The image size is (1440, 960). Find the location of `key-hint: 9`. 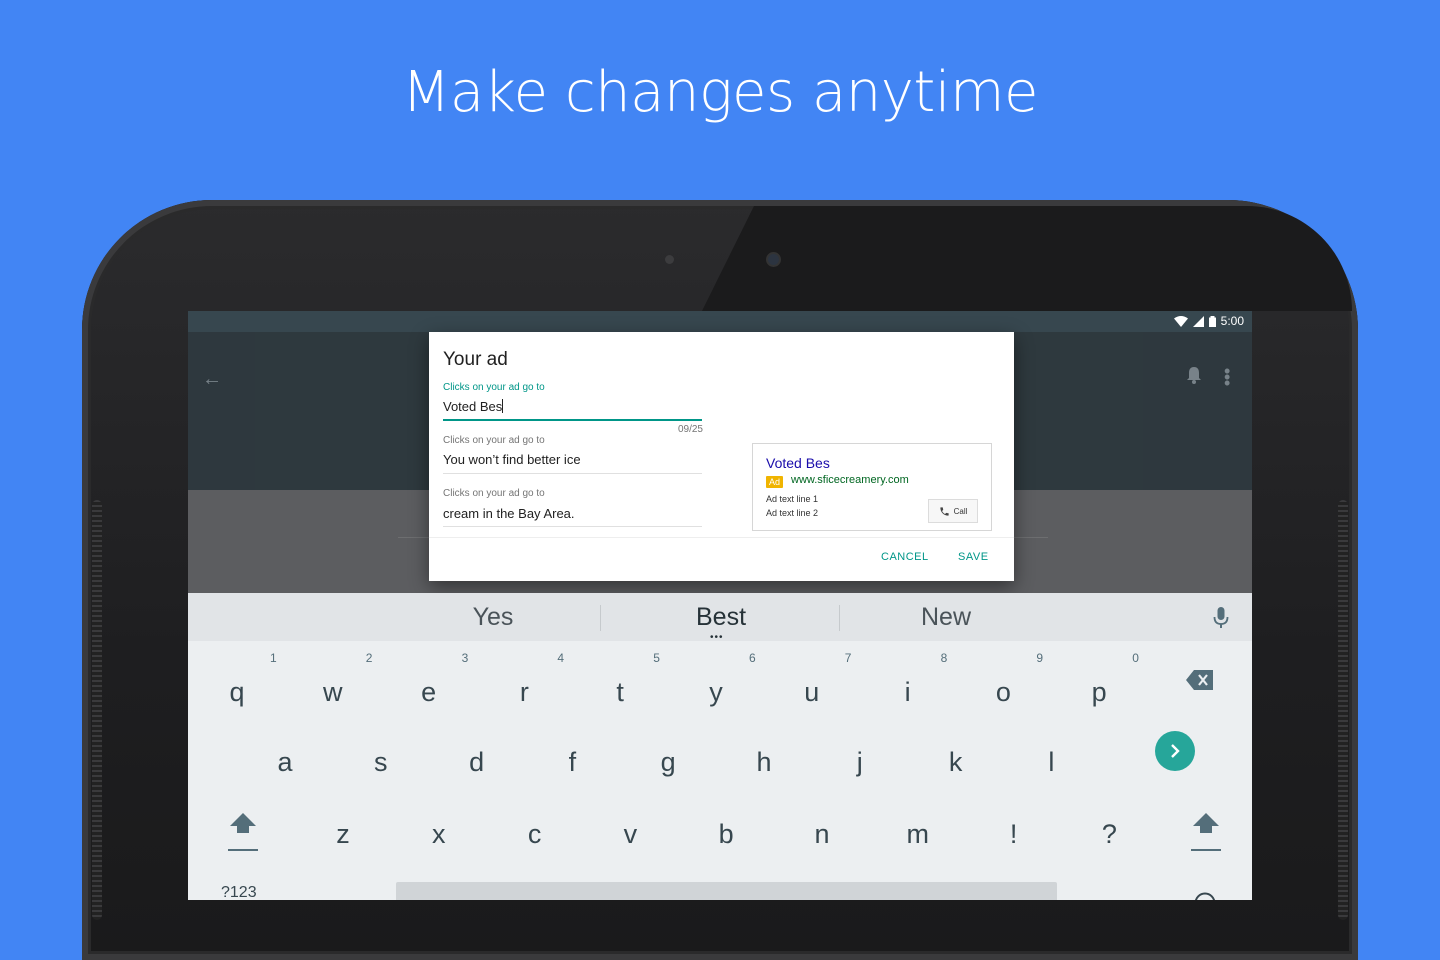

key-hint: 9 is located at coordinates (1040, 658).